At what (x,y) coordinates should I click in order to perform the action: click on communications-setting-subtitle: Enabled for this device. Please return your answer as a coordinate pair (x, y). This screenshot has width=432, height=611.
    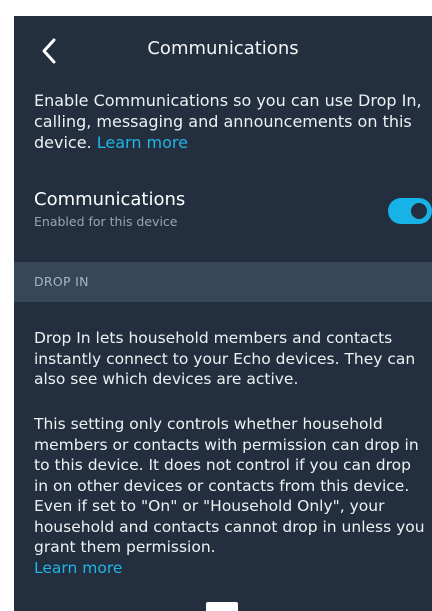
    Looking at the image, I should click on (106, 221).